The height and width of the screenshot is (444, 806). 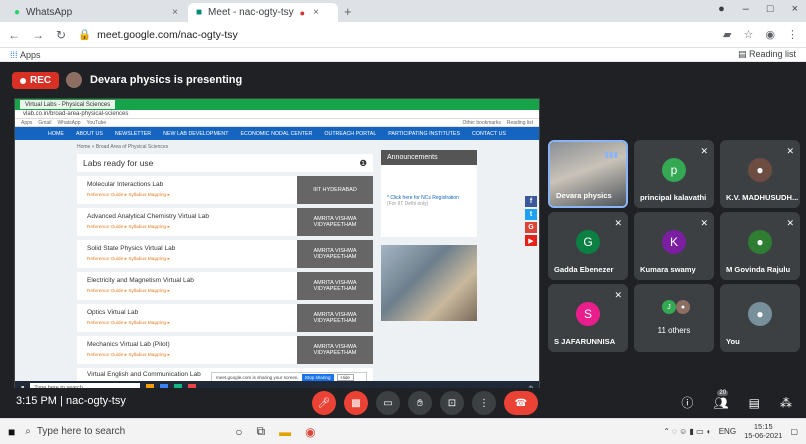 What do you see at coordinates (674, 318) in the screenshot?
I see `others-tile: J ● 11 others` at bounding box center [674, 318].